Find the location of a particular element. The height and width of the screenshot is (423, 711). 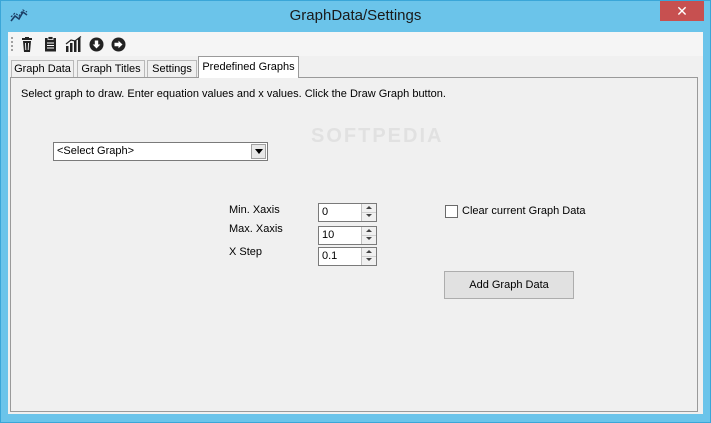

tab-graph-titles: Graph Titles is located at coordinates (111, 68).